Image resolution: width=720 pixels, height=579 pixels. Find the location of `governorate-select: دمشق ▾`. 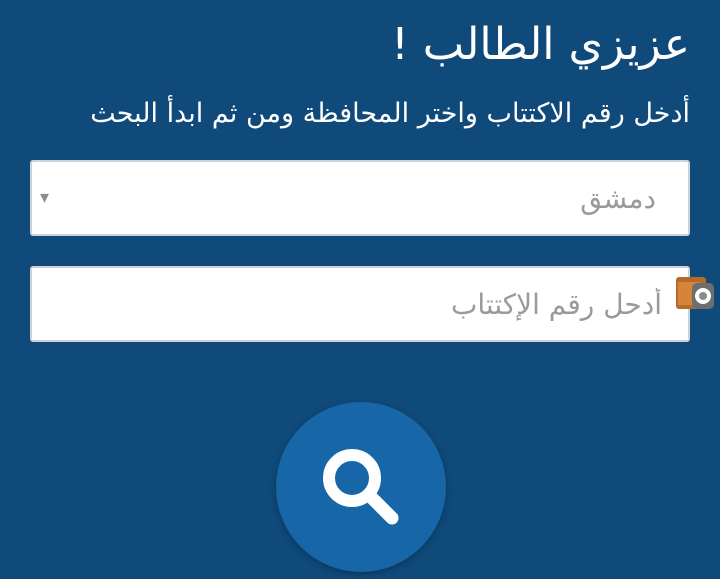

governorate-select: دمشق ▾ is located at coordinates (360, 198).